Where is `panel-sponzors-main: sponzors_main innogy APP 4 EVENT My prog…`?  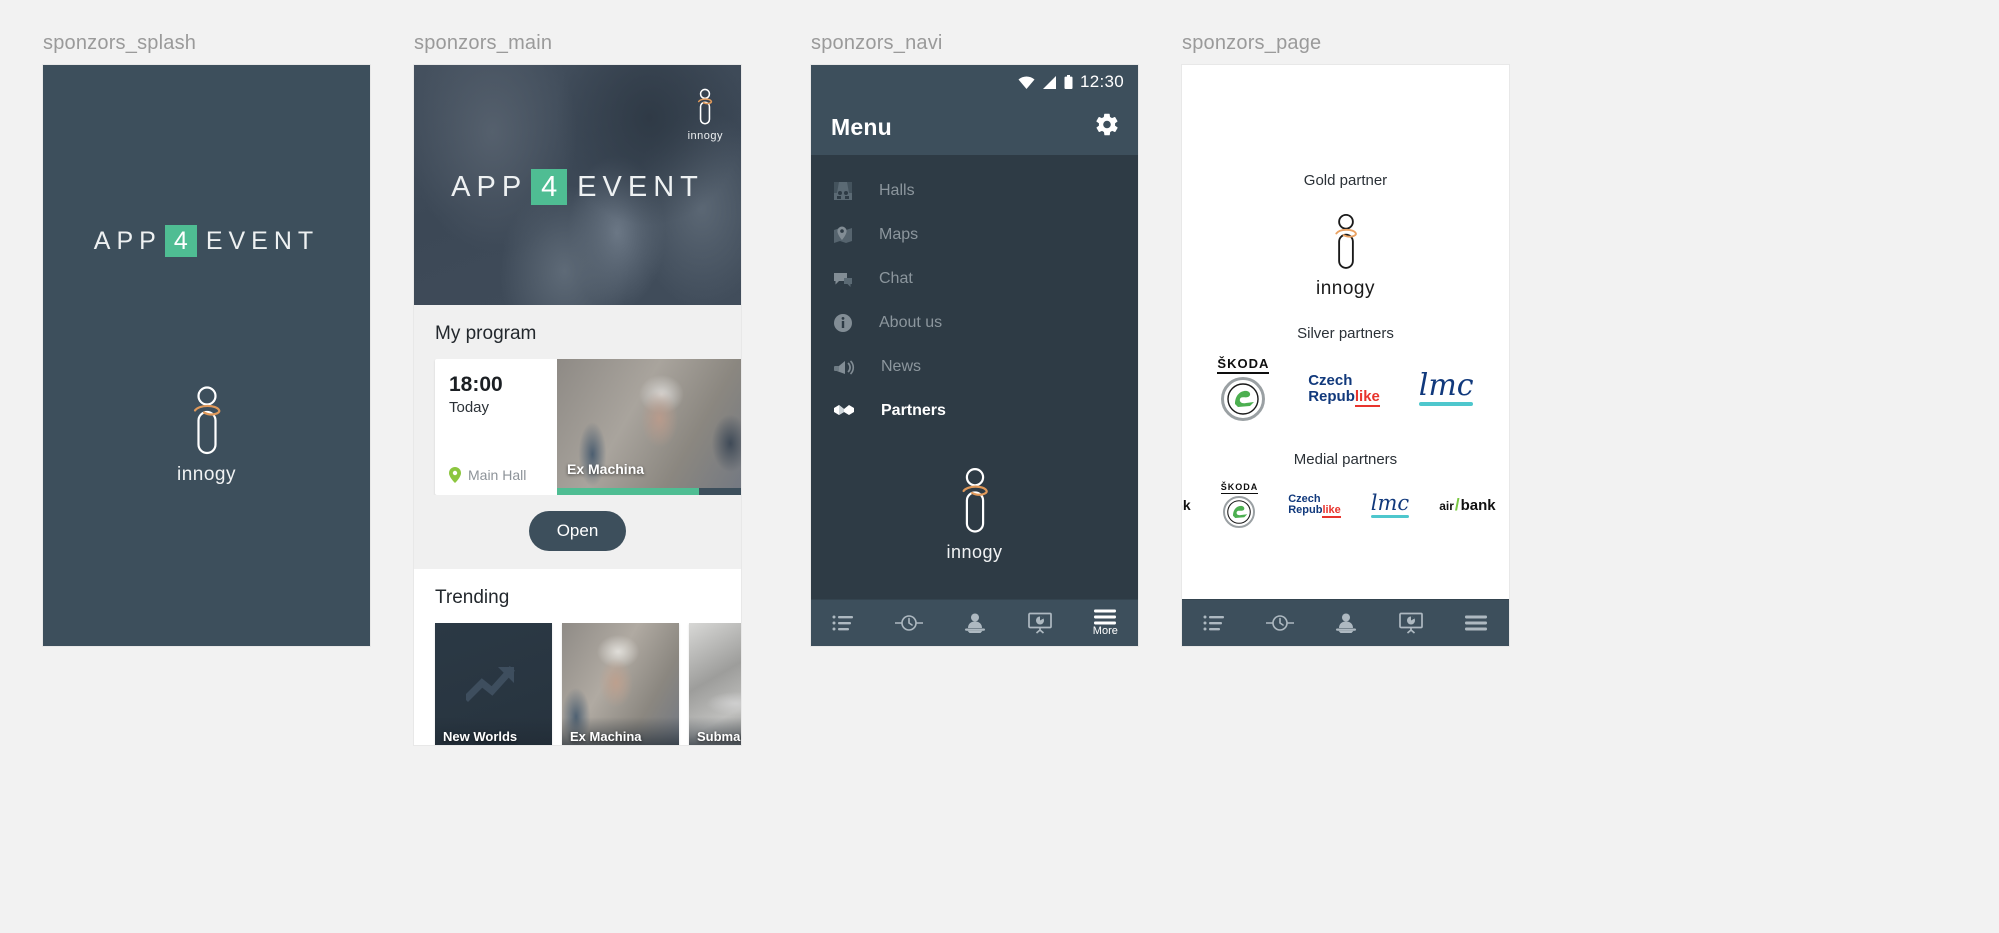
panel-sponzors-main: sponzors_main innogy APP 4 EVENT My prog… is located at coordinates (577, 388).